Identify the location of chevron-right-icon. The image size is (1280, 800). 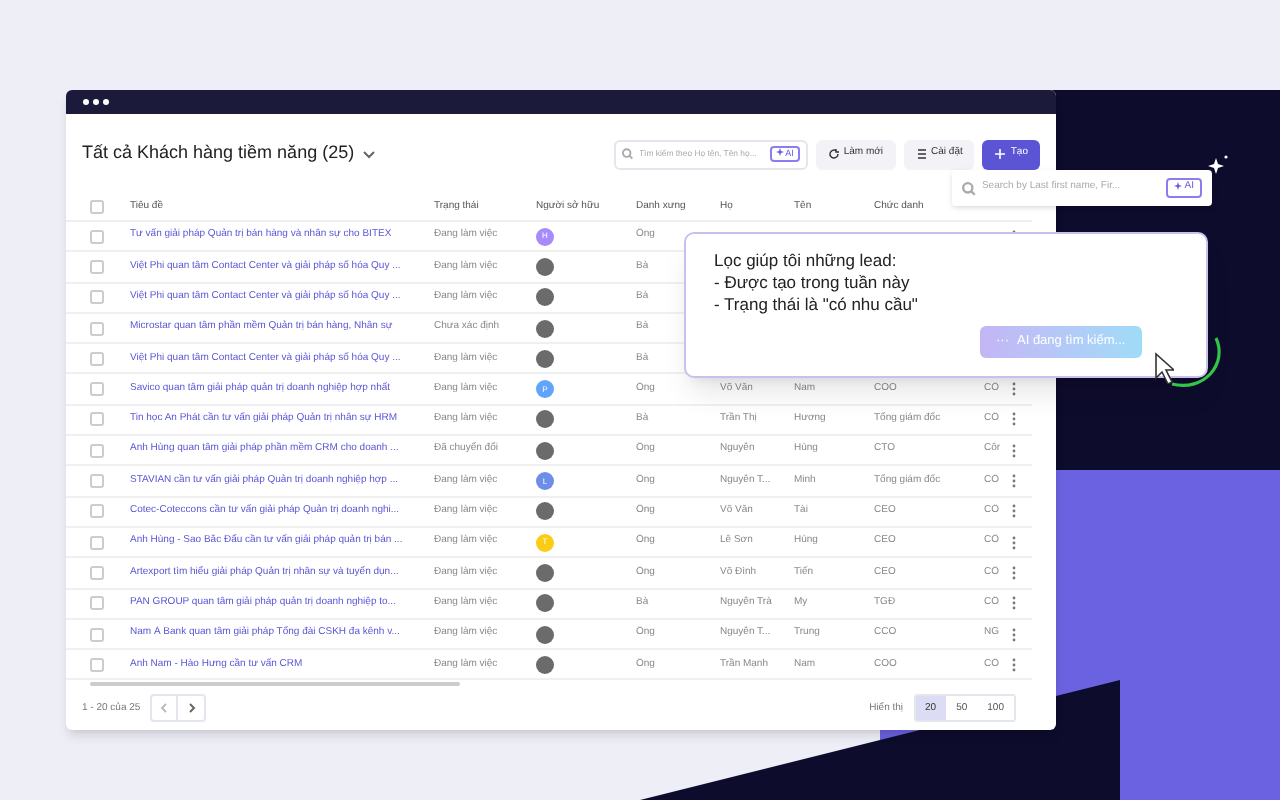
(191, 708).